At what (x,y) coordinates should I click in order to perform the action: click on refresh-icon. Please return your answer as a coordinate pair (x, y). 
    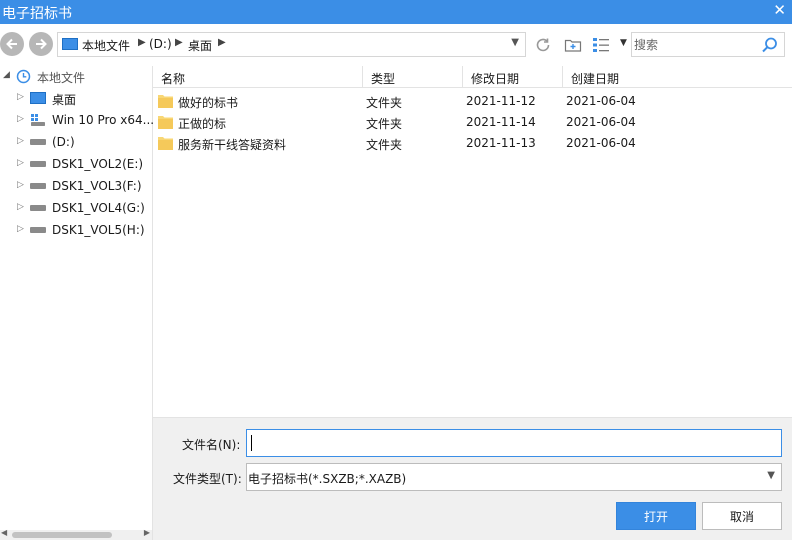
    Looking at the image, I should click on (543, 45).